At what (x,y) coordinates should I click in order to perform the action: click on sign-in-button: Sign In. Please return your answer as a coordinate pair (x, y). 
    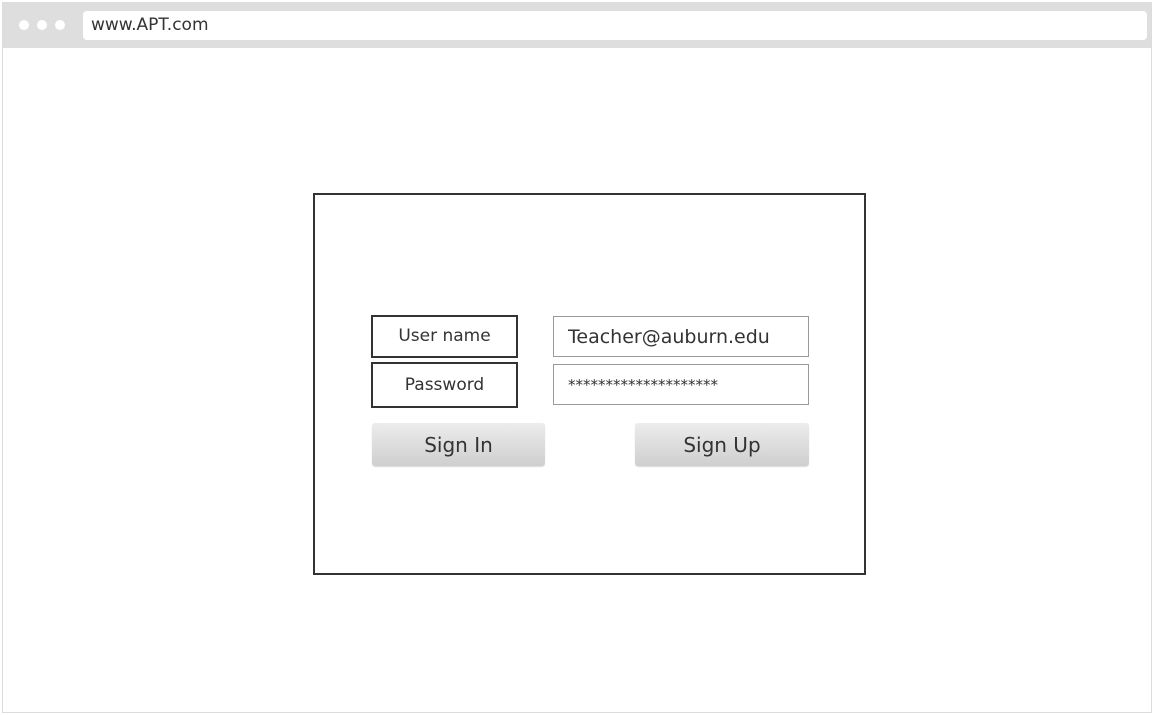
    Looking at the image, I should click on (458, 444).